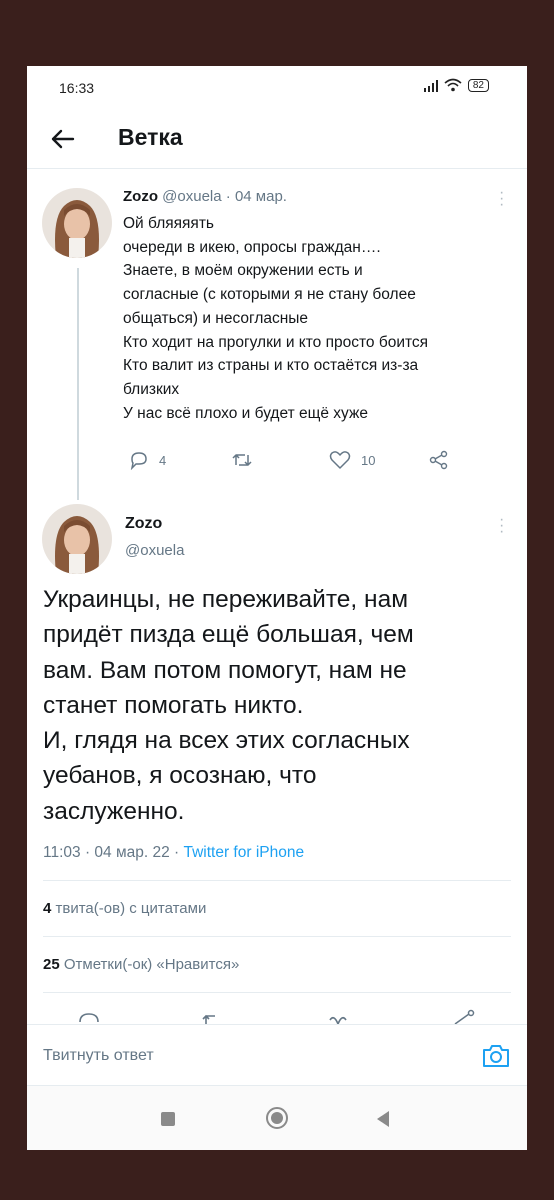  What do you see at coordinates (151, 389) in the screenshot?
I see `tweet-line: близких` at bounding box center [151, 389].